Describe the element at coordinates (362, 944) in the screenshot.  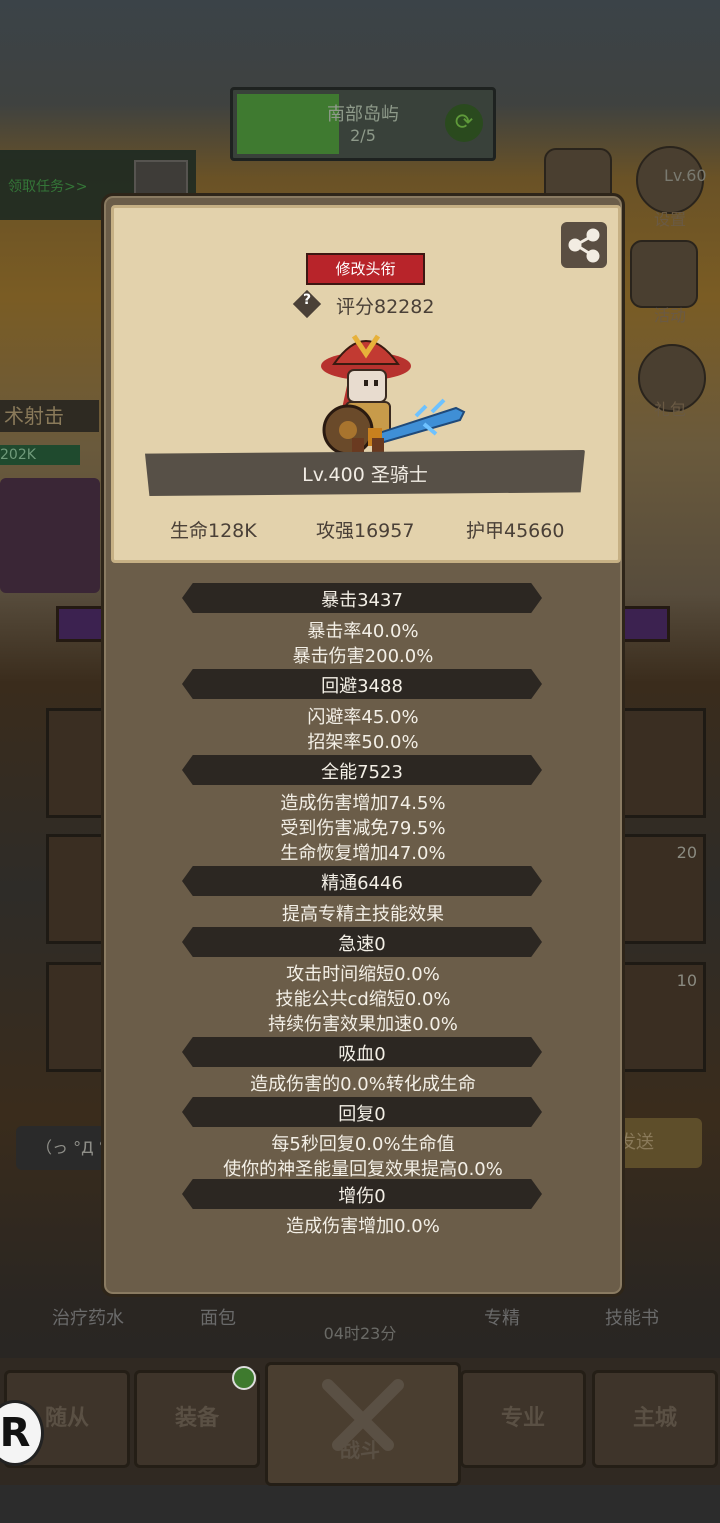
I see `haste-title: 急速0` at that location.